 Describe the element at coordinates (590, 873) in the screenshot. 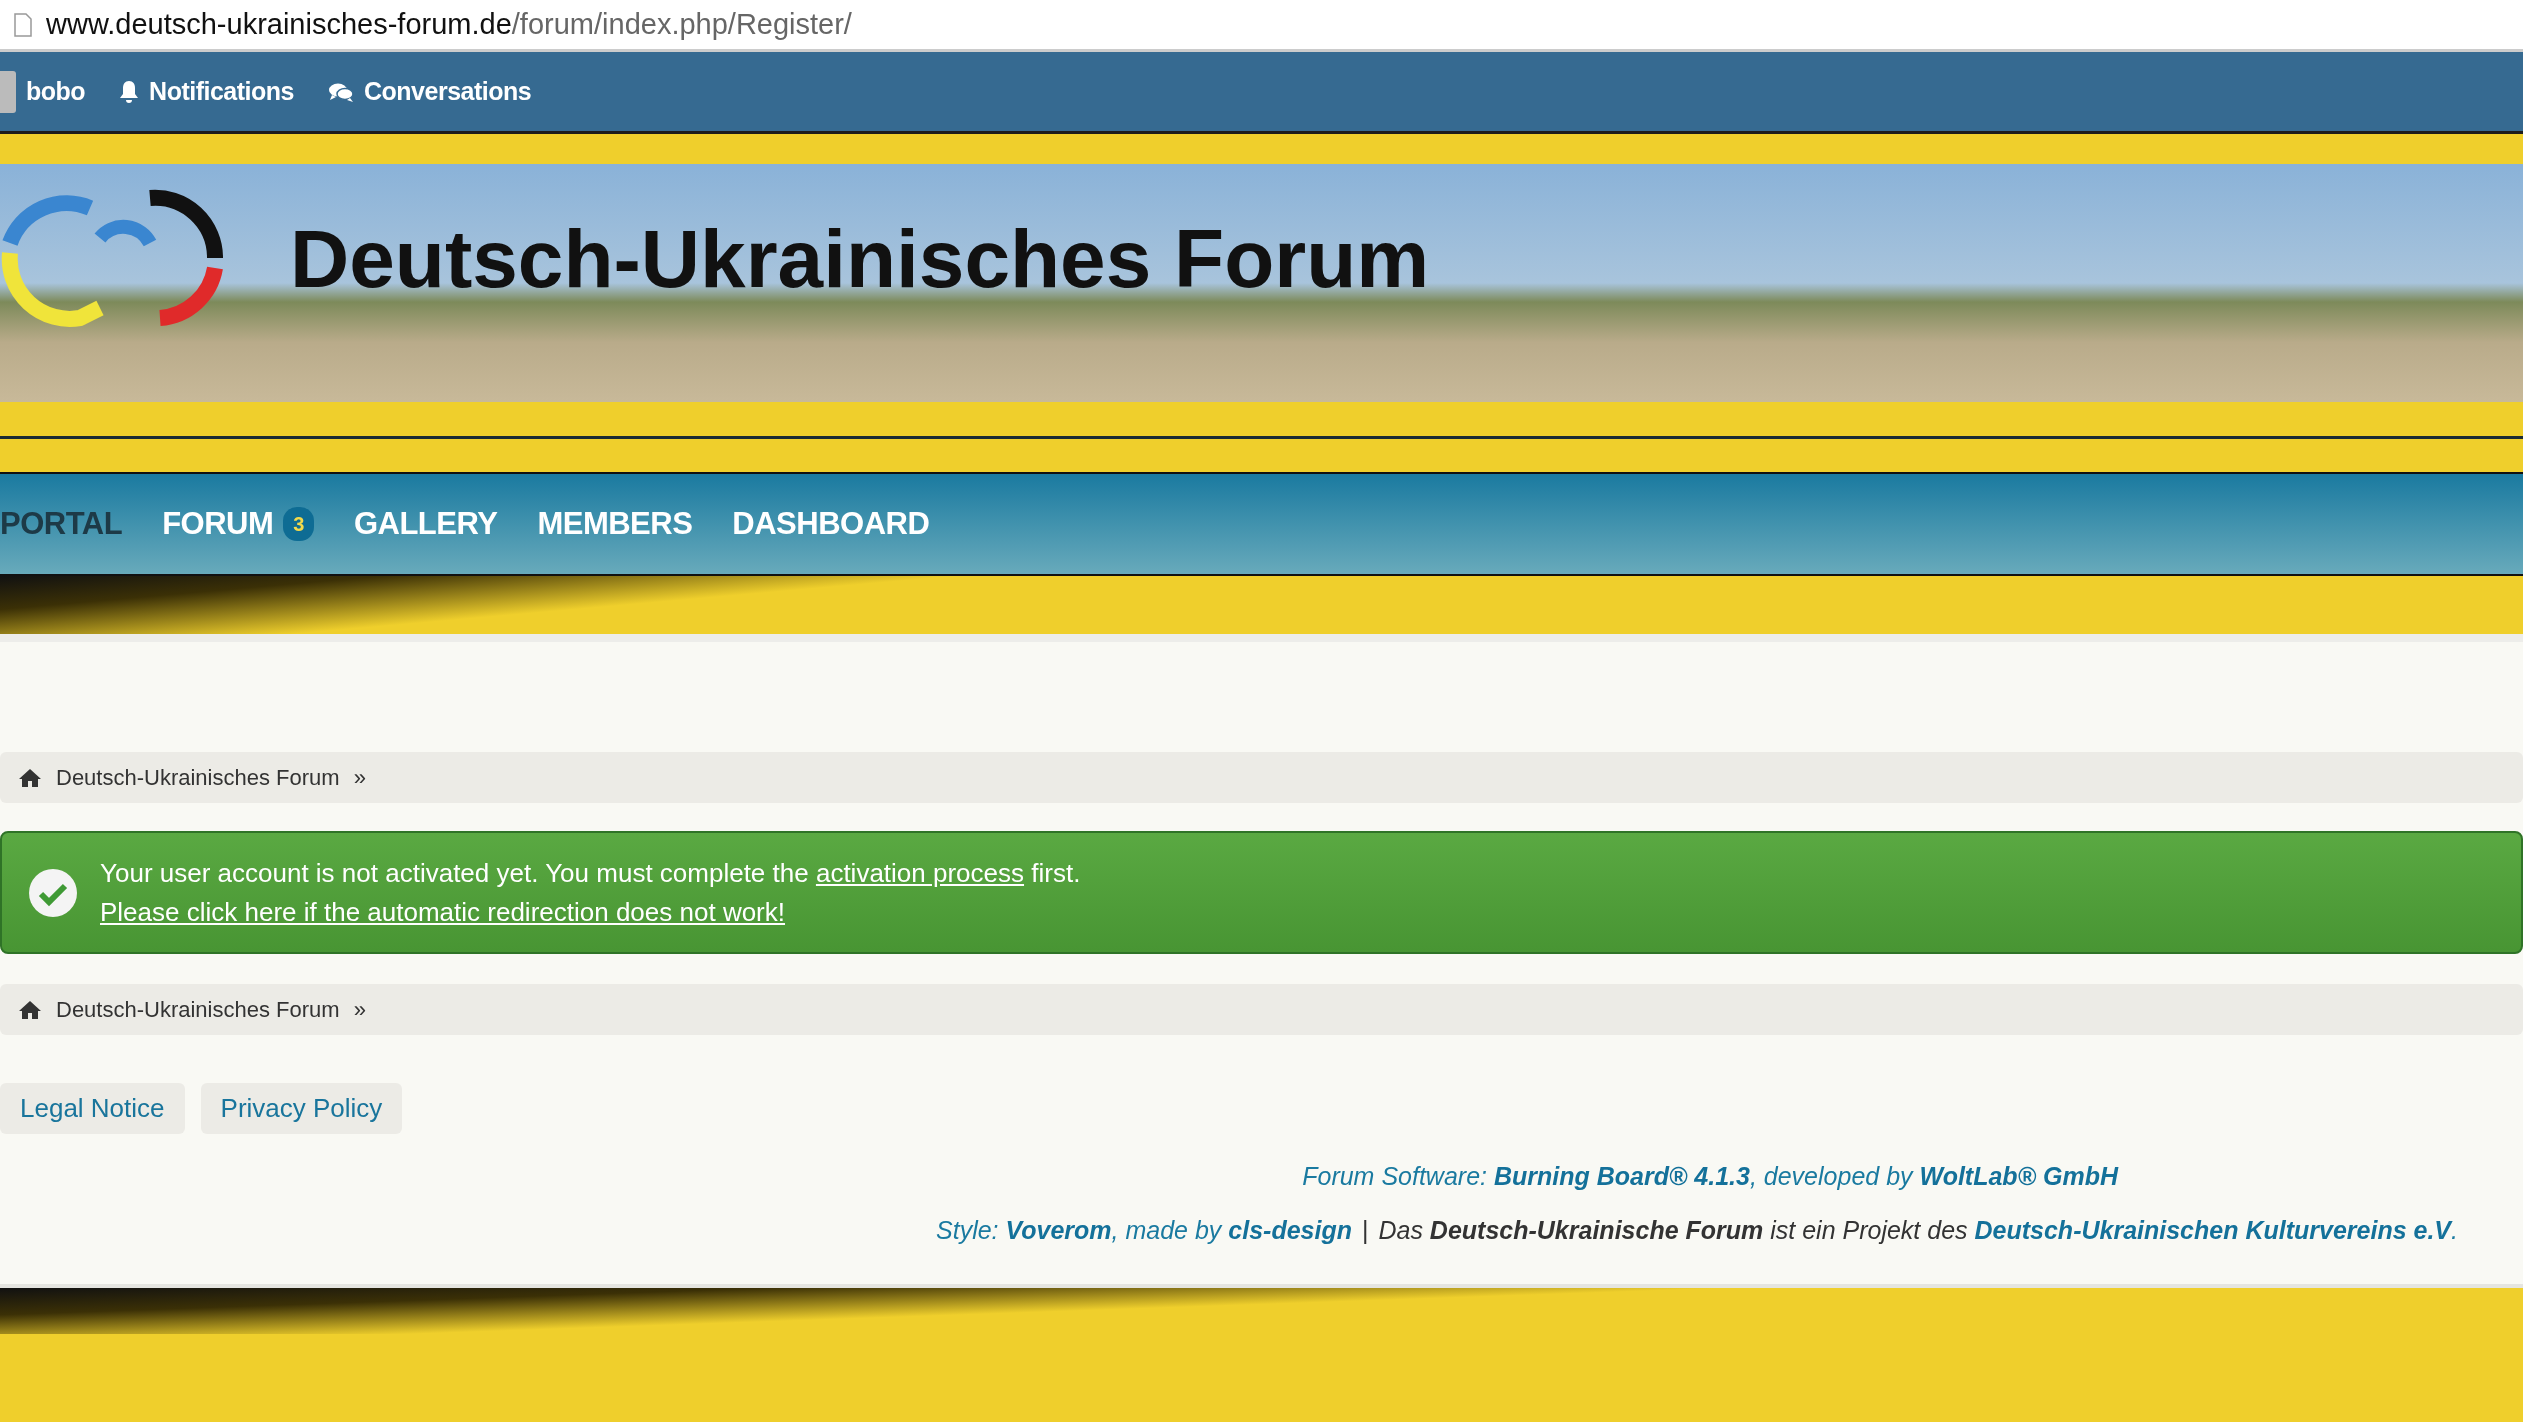

I see `alert-message: Your user account is not activated yet. You must complete the activation process first.` at that location.